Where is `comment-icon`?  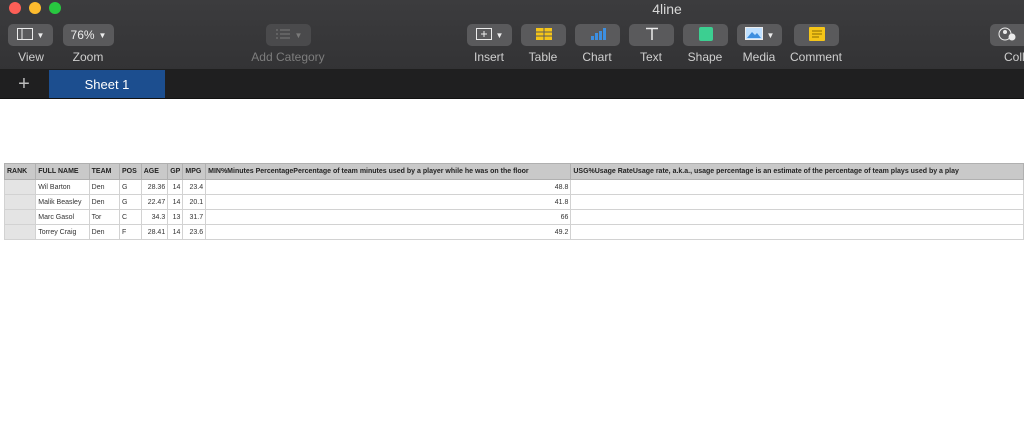
comment-icon is located at coordinates (816, 35).